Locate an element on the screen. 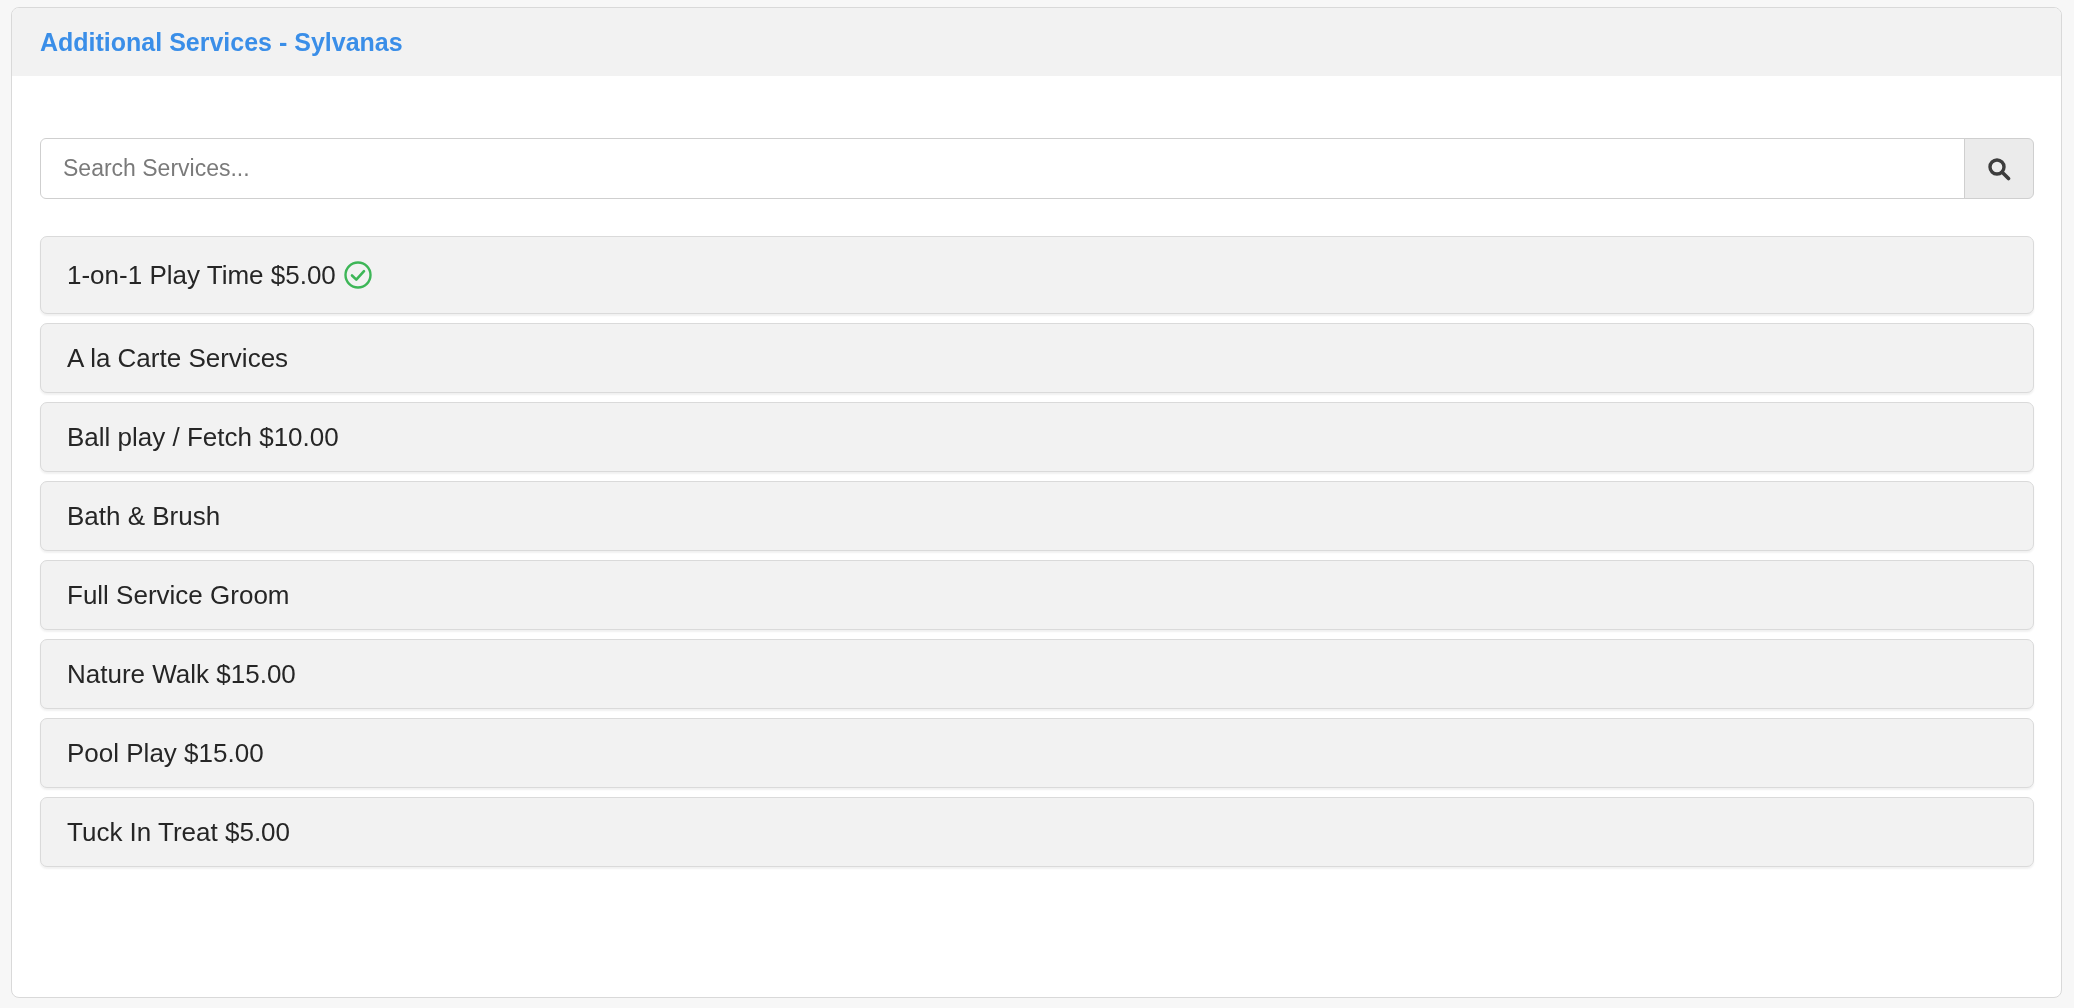  service-item: Bath & Brush is located at coordinates (1037, 516).